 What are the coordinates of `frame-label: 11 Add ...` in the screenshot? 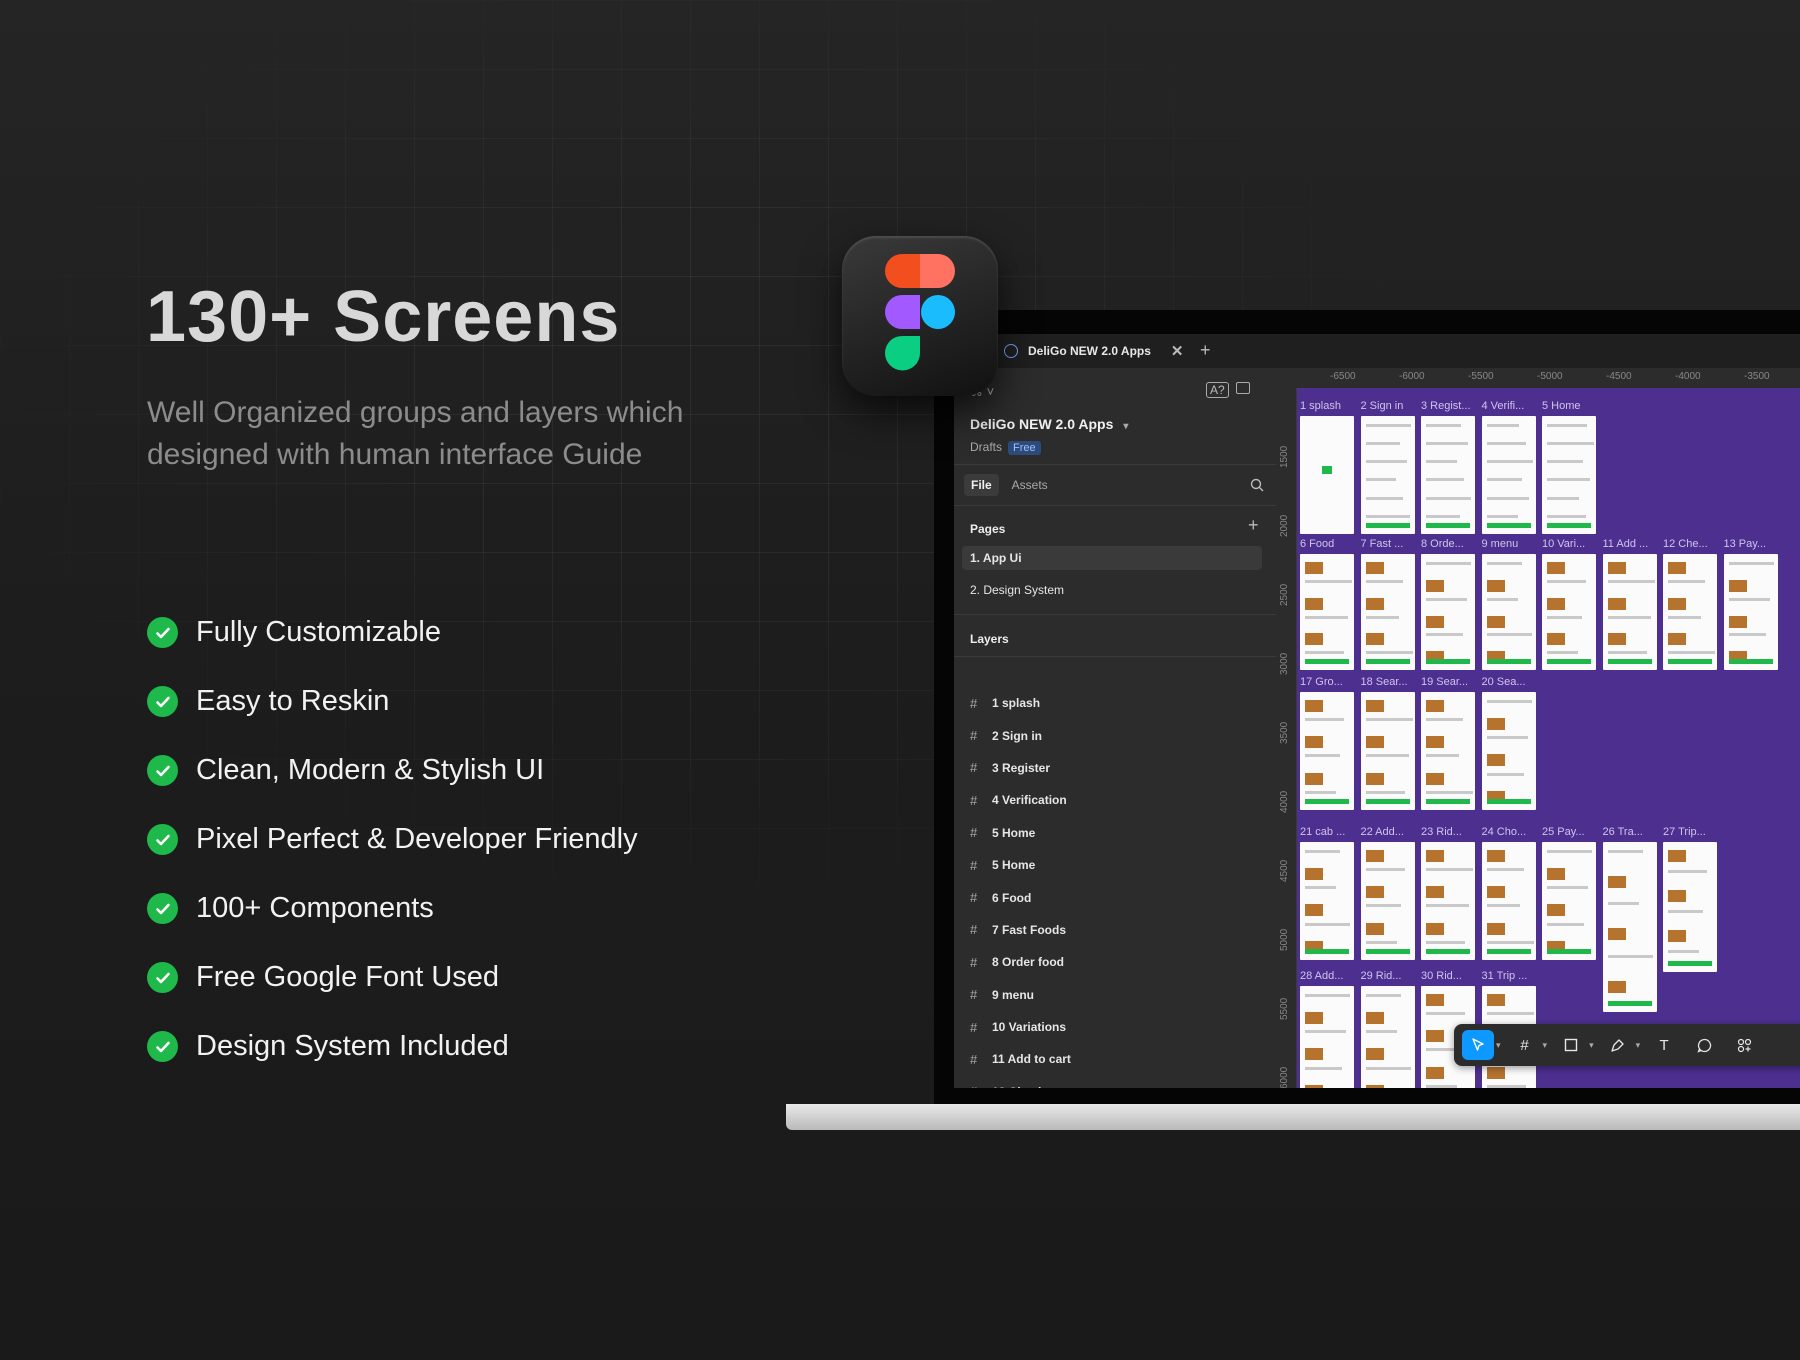 It's located at (1626, 544).